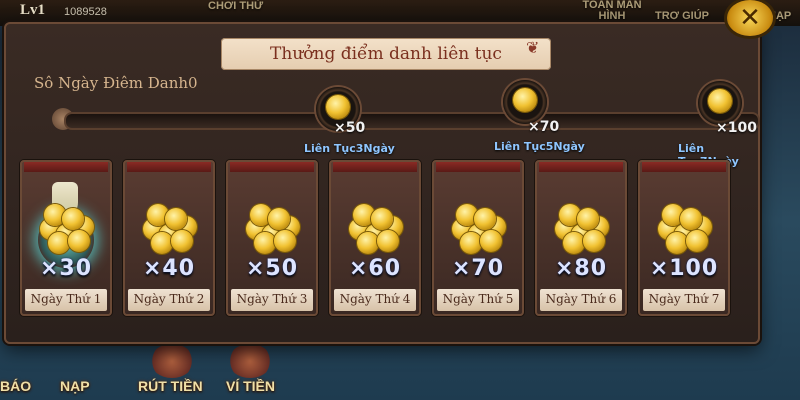 This screenshot has width=800, height=400. What do you see at coordinates (172, 361) in the screenshot?
I see `withdraw-icon` at bounding box center [172, 361].